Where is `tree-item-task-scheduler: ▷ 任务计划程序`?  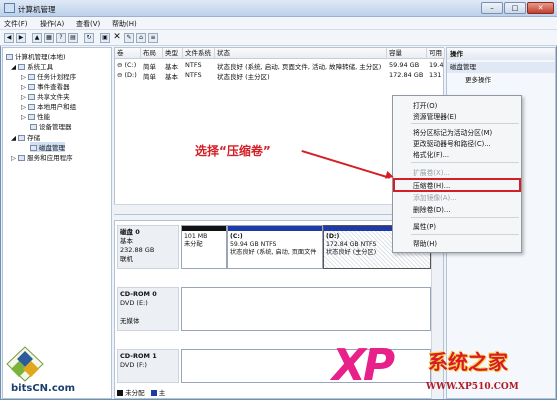
tree-item-task-scheduler: ▷ 任务计划程序 is located at coordinates (48, 76).